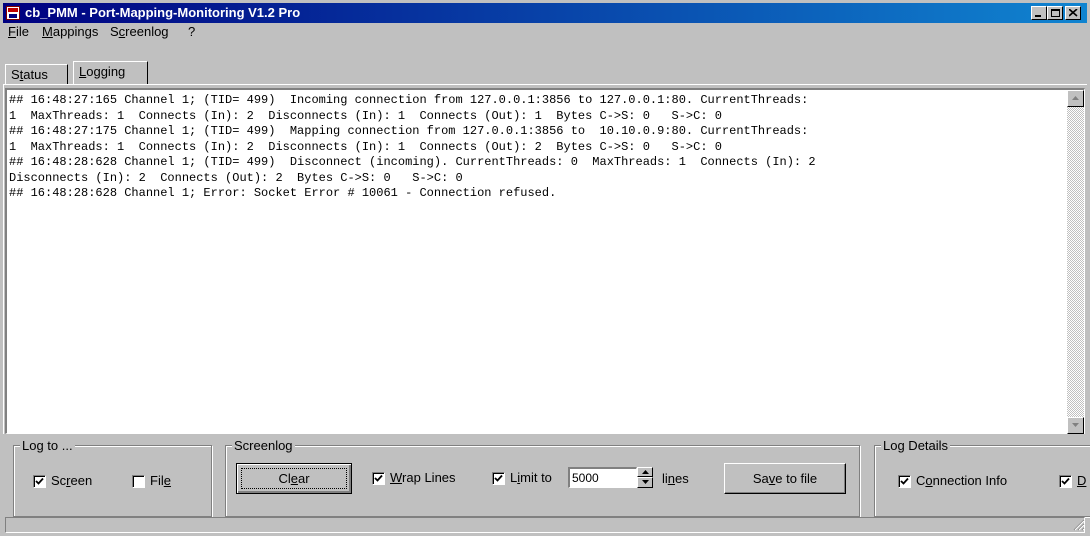 This screenshot has height=536, width=1090. Describe the element at coordinates (263, 445) in the screenshot. I see `screenlog-legend: Screenlog` at that location.